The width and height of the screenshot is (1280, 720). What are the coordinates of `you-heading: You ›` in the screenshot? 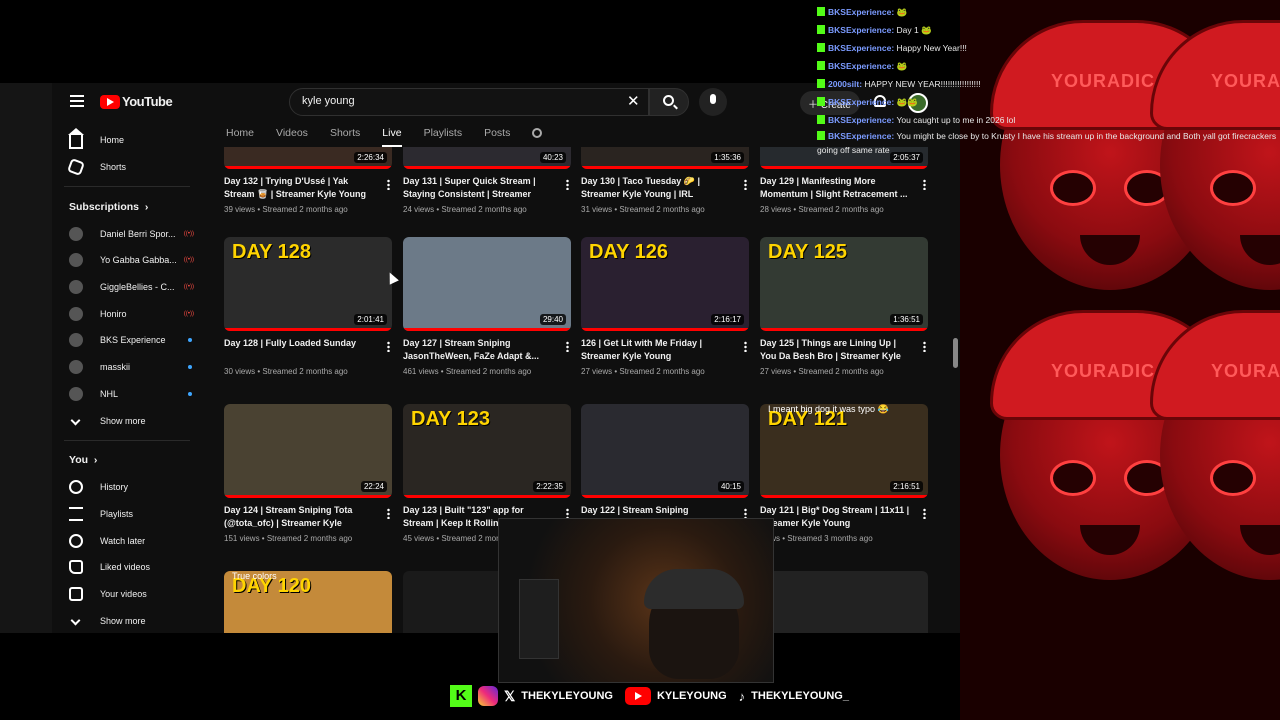 It's located at (127, 460).